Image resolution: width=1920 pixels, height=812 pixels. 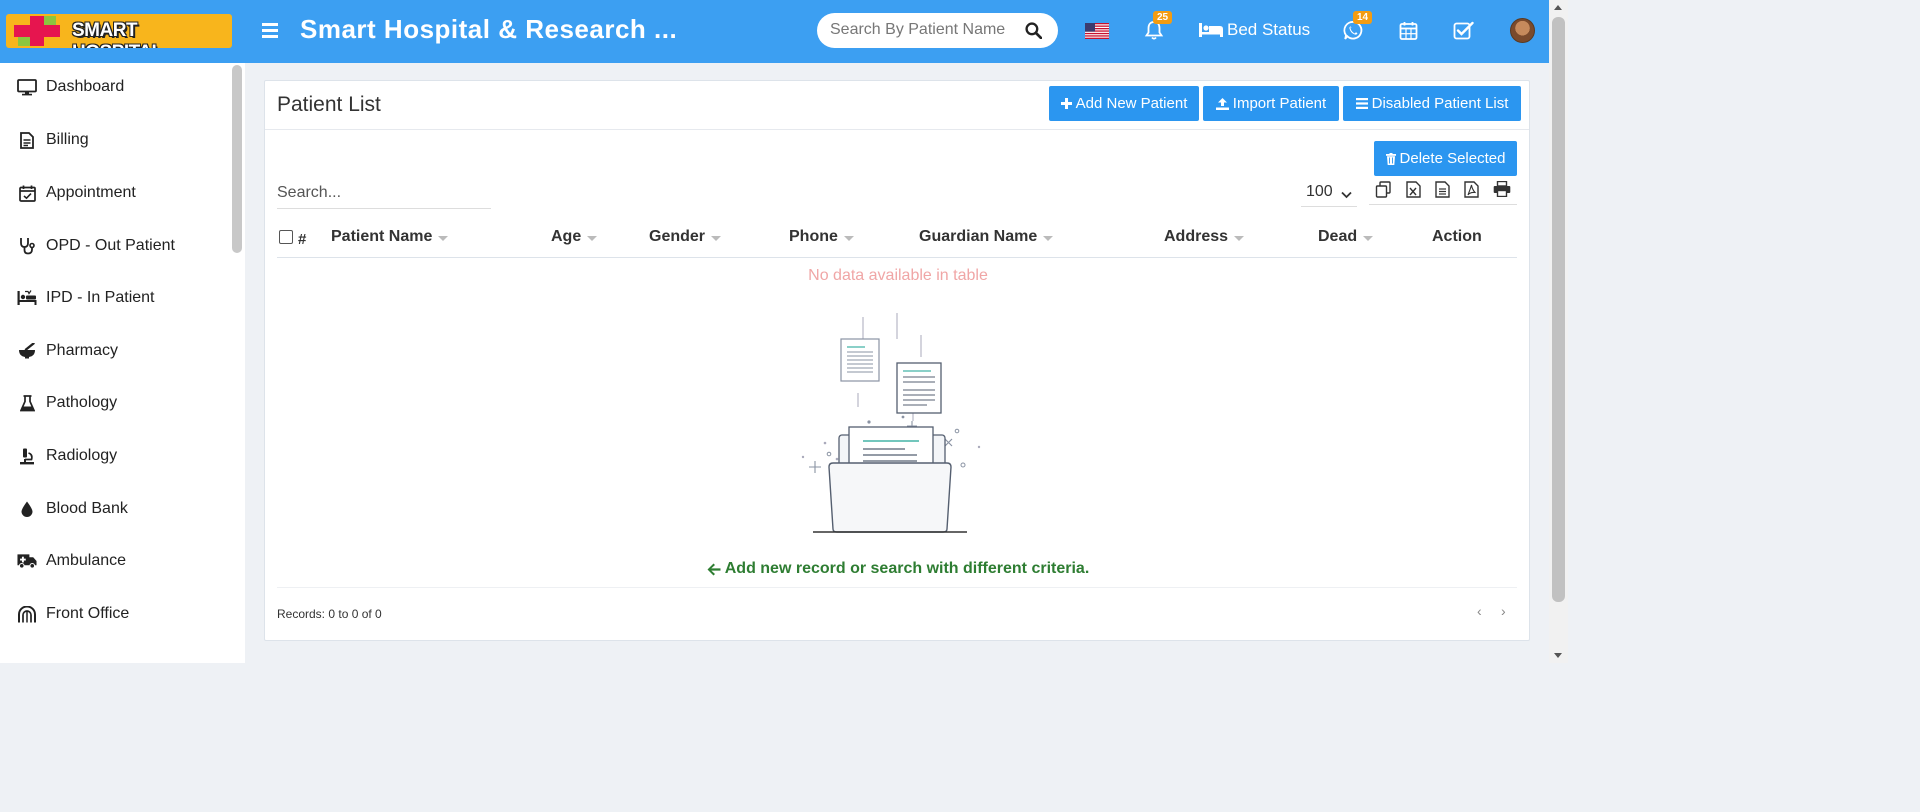 What do you see at coordinates (1502, 191) in the screenshot?
I see `print-icon` at bounding box center [1502, 191].